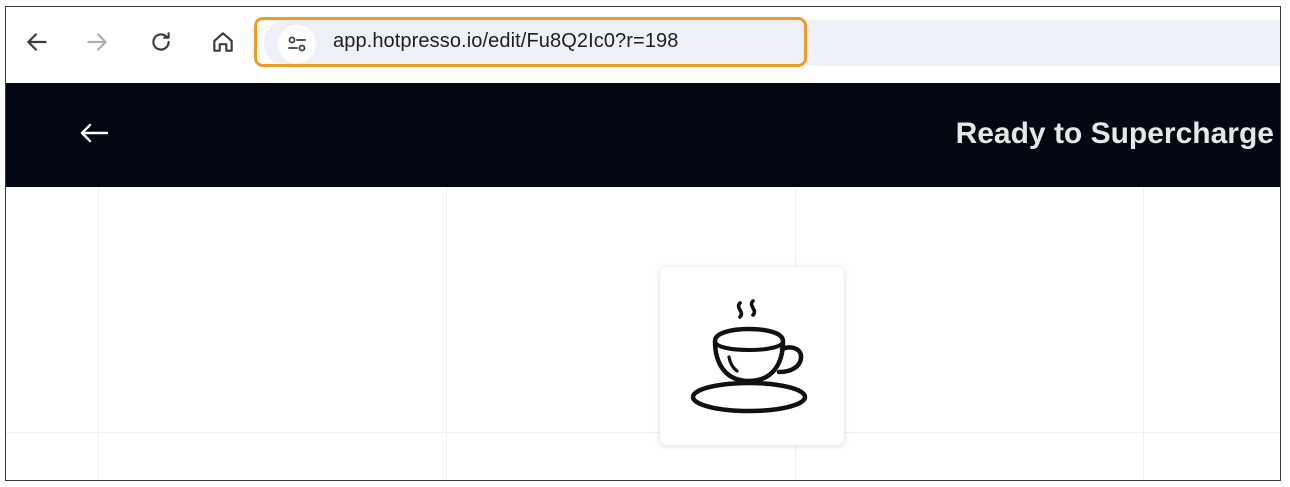 The image size is (1290, 487). I want to click on site-info-button, so click(297, 44).